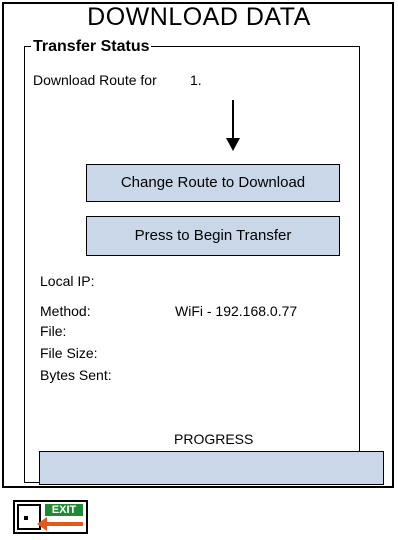 The image size is (398, 540). What do you see at coordinates (76, 375) in the screenshot?
I see `bytes-sent-label: Bytes Sent:` at bounding box center [76, 375].